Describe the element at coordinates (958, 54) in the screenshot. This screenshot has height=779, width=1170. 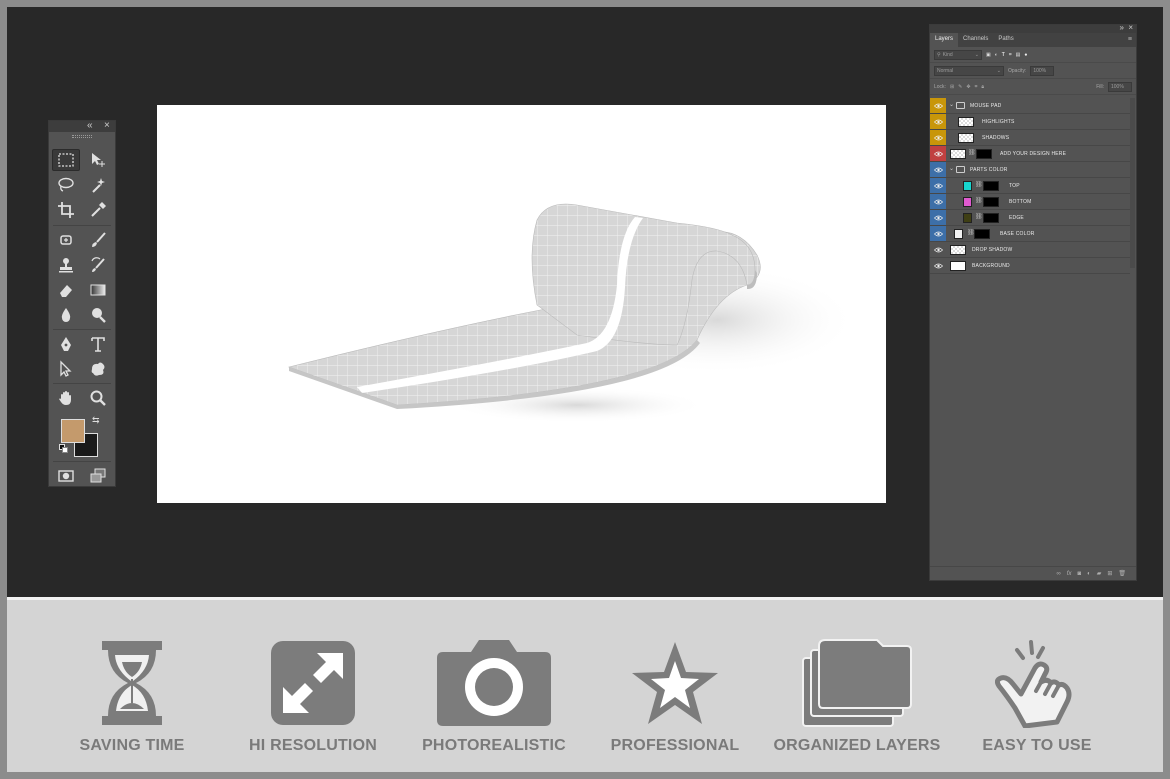
I see `filter-kind-select: ⚲ Kind ⌄` at that location.